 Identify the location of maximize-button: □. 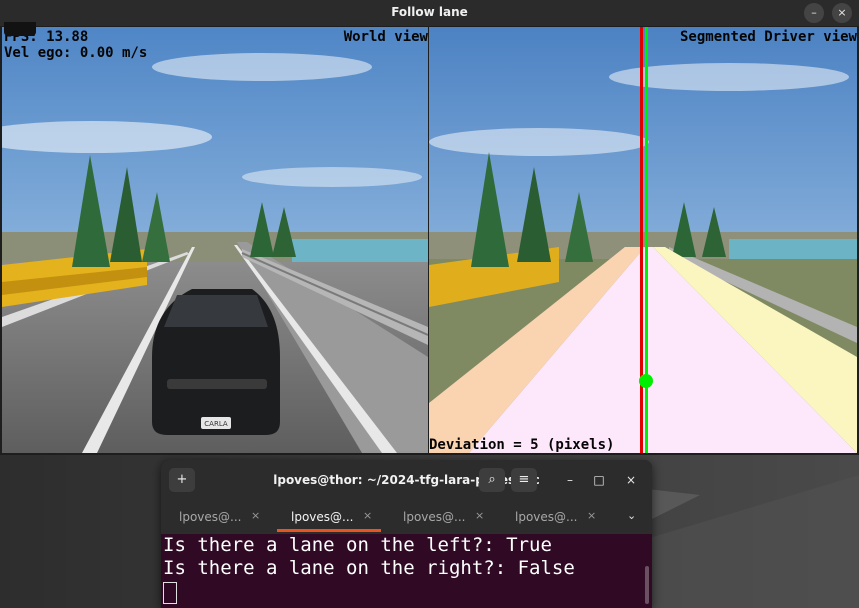
(599, 480).